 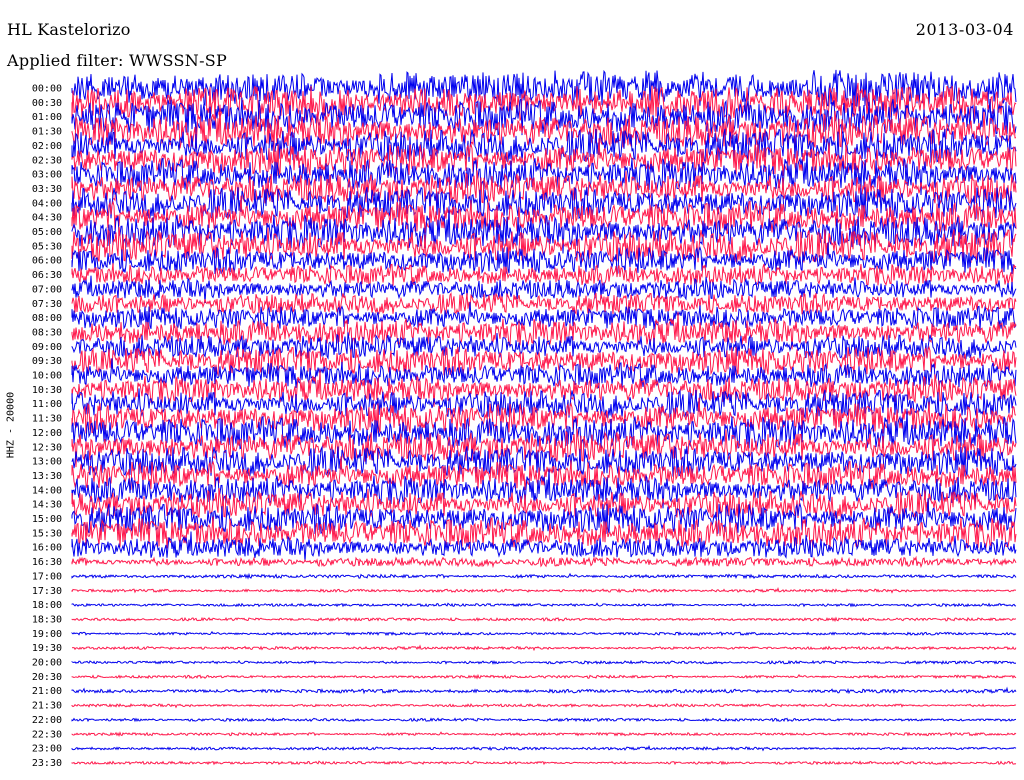 What do you see at coordinates (47, 749) in the screenshot?
I see `time-label-2300: 23:00` at bounding box center [47, 749].